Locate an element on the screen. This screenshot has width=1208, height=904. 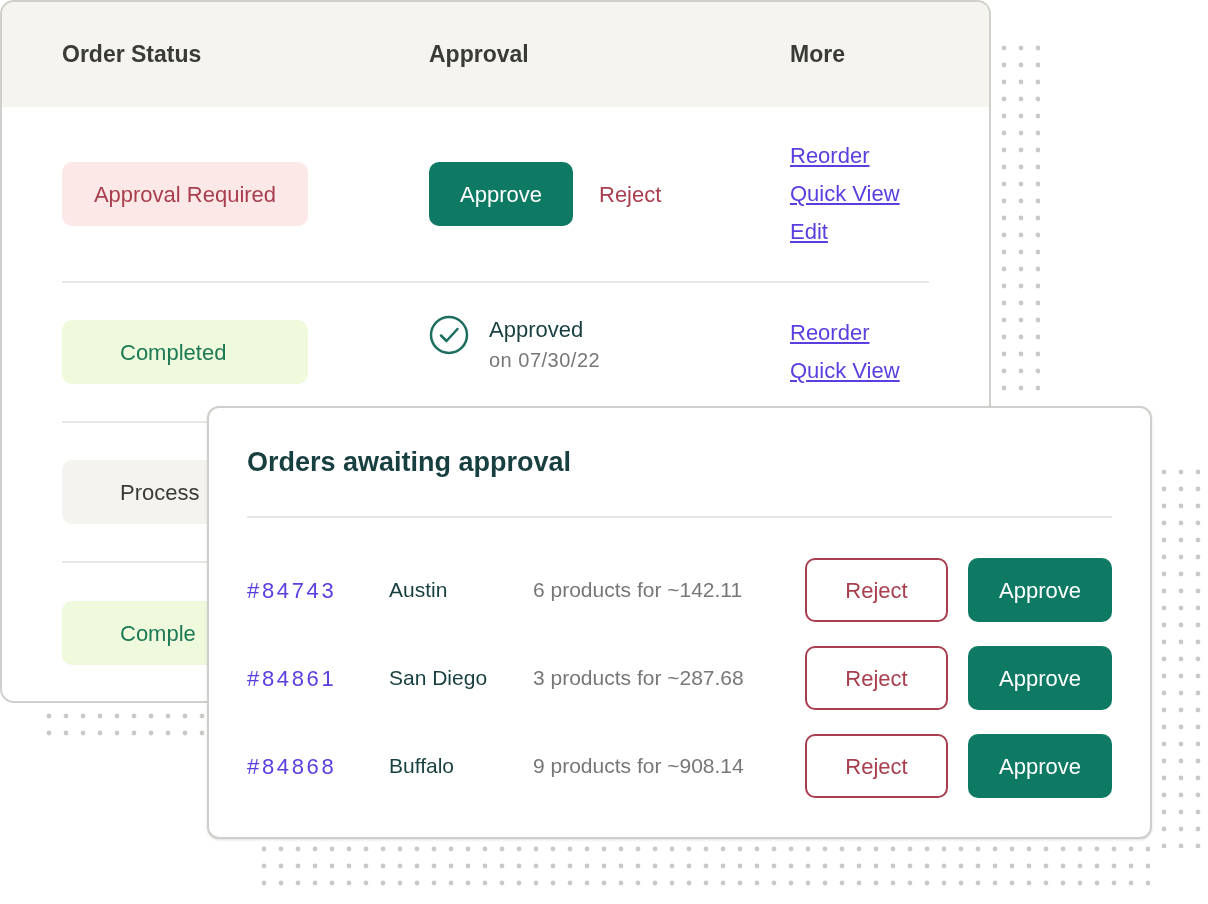
column-header: Order Status is located at coordinates (132, 54).